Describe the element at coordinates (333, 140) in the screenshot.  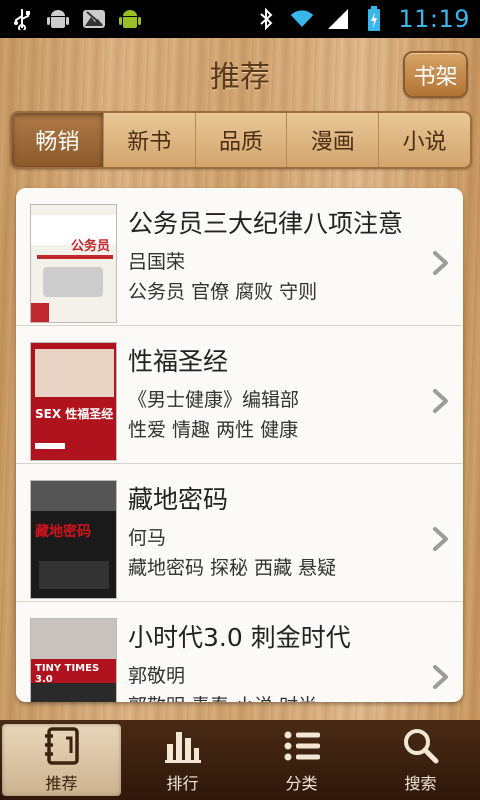
I see `tab-comics: 漫画` at that location.